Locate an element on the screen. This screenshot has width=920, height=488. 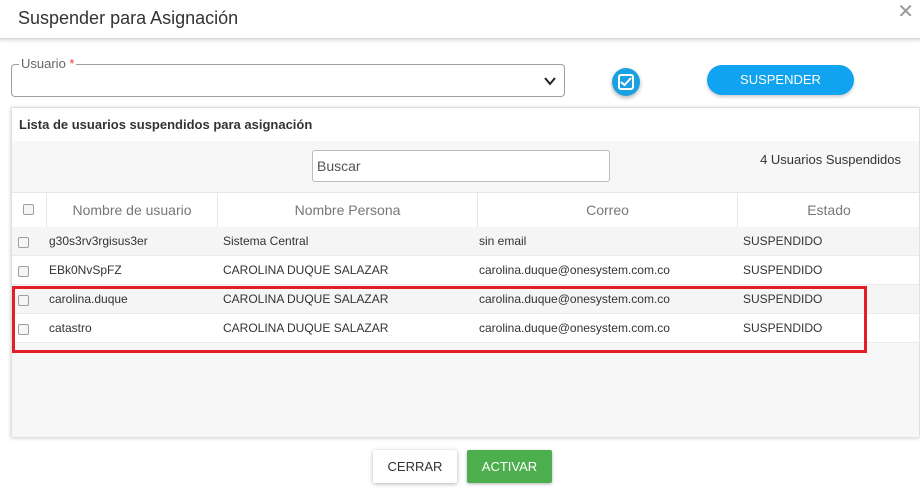
required-mark: * is located at coordinates (72, 63).